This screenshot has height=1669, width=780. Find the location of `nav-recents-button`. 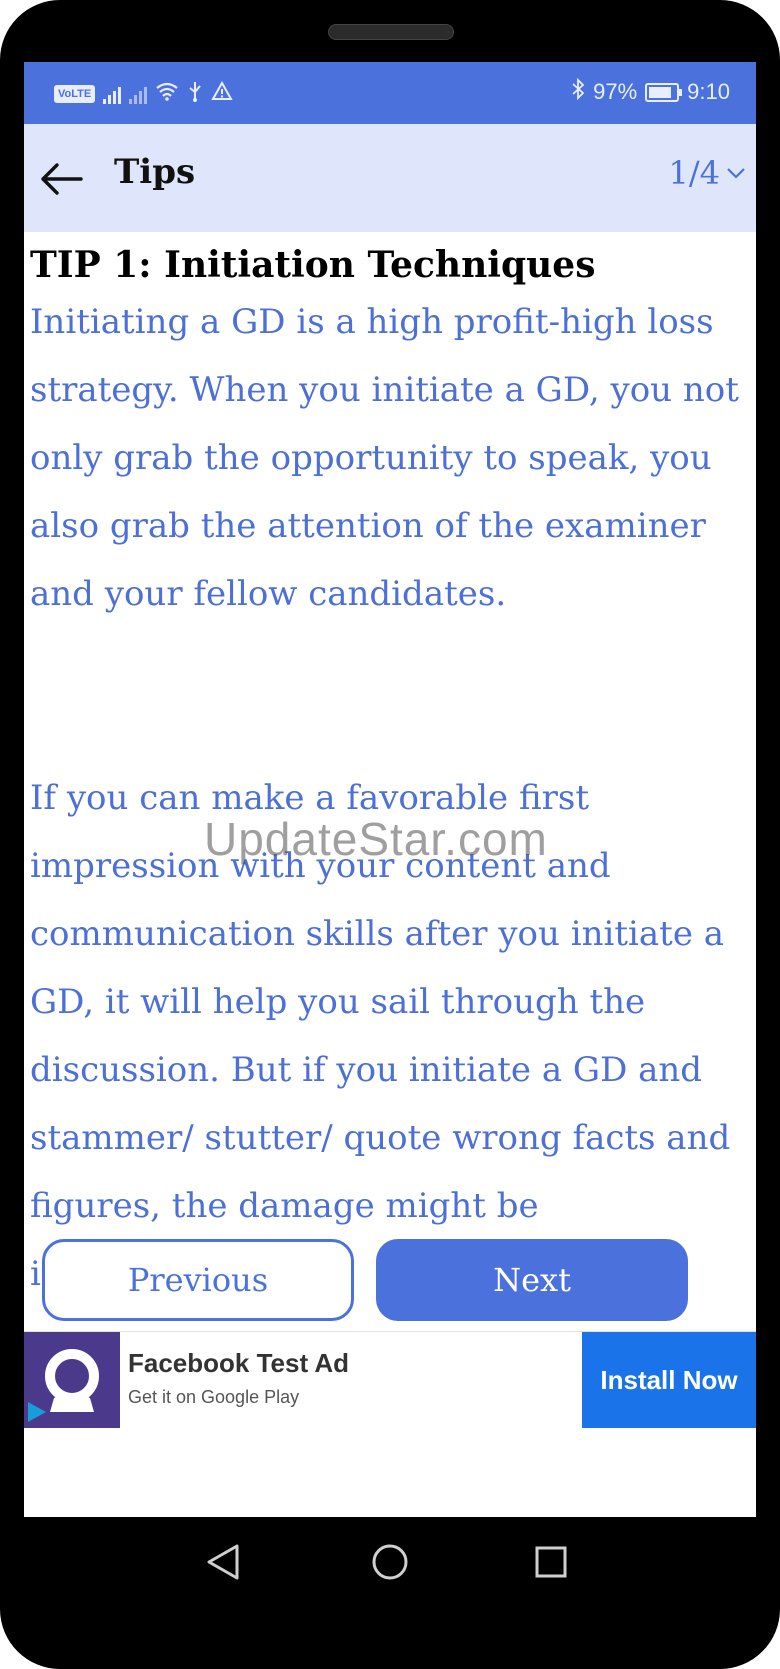

nav-recents-button is located at coordinates (551, 1562).